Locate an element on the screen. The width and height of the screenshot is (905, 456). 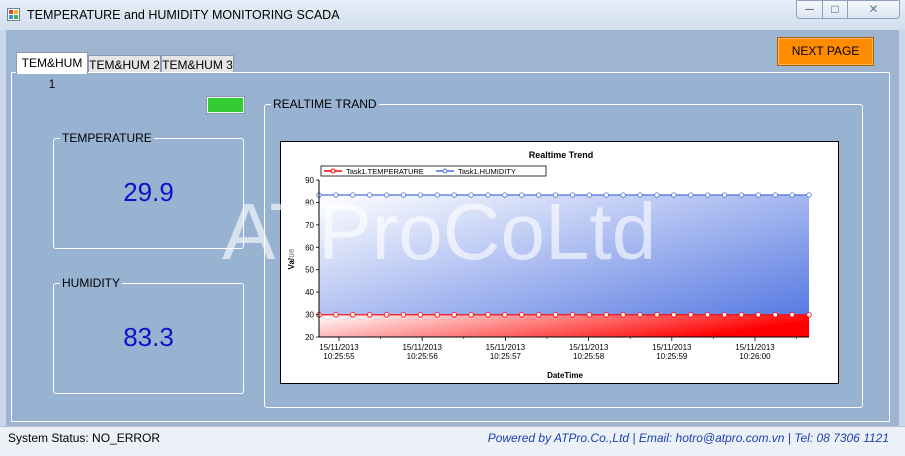
maximize-button: □ is located at coordinates (835, 9).